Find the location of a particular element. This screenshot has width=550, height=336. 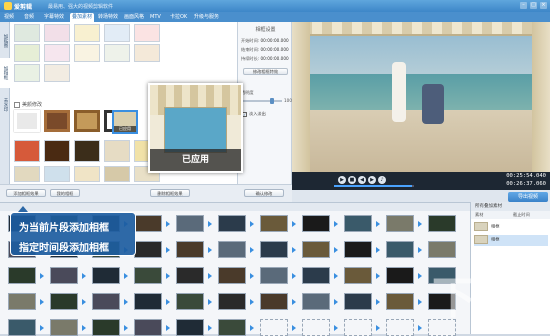

overlay-list-item-selected: 相框 is located at coordinates (511, 240).